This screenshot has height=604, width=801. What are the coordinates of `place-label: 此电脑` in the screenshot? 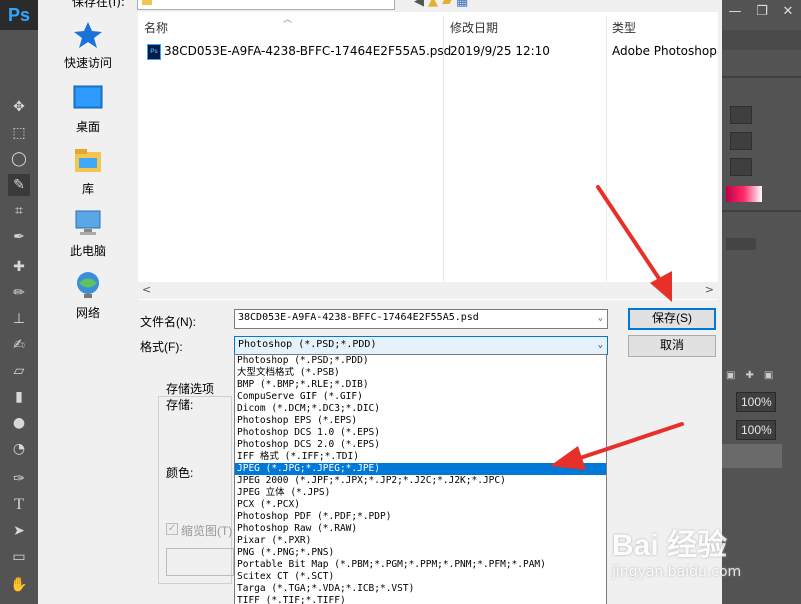 It's located at (87, 251).